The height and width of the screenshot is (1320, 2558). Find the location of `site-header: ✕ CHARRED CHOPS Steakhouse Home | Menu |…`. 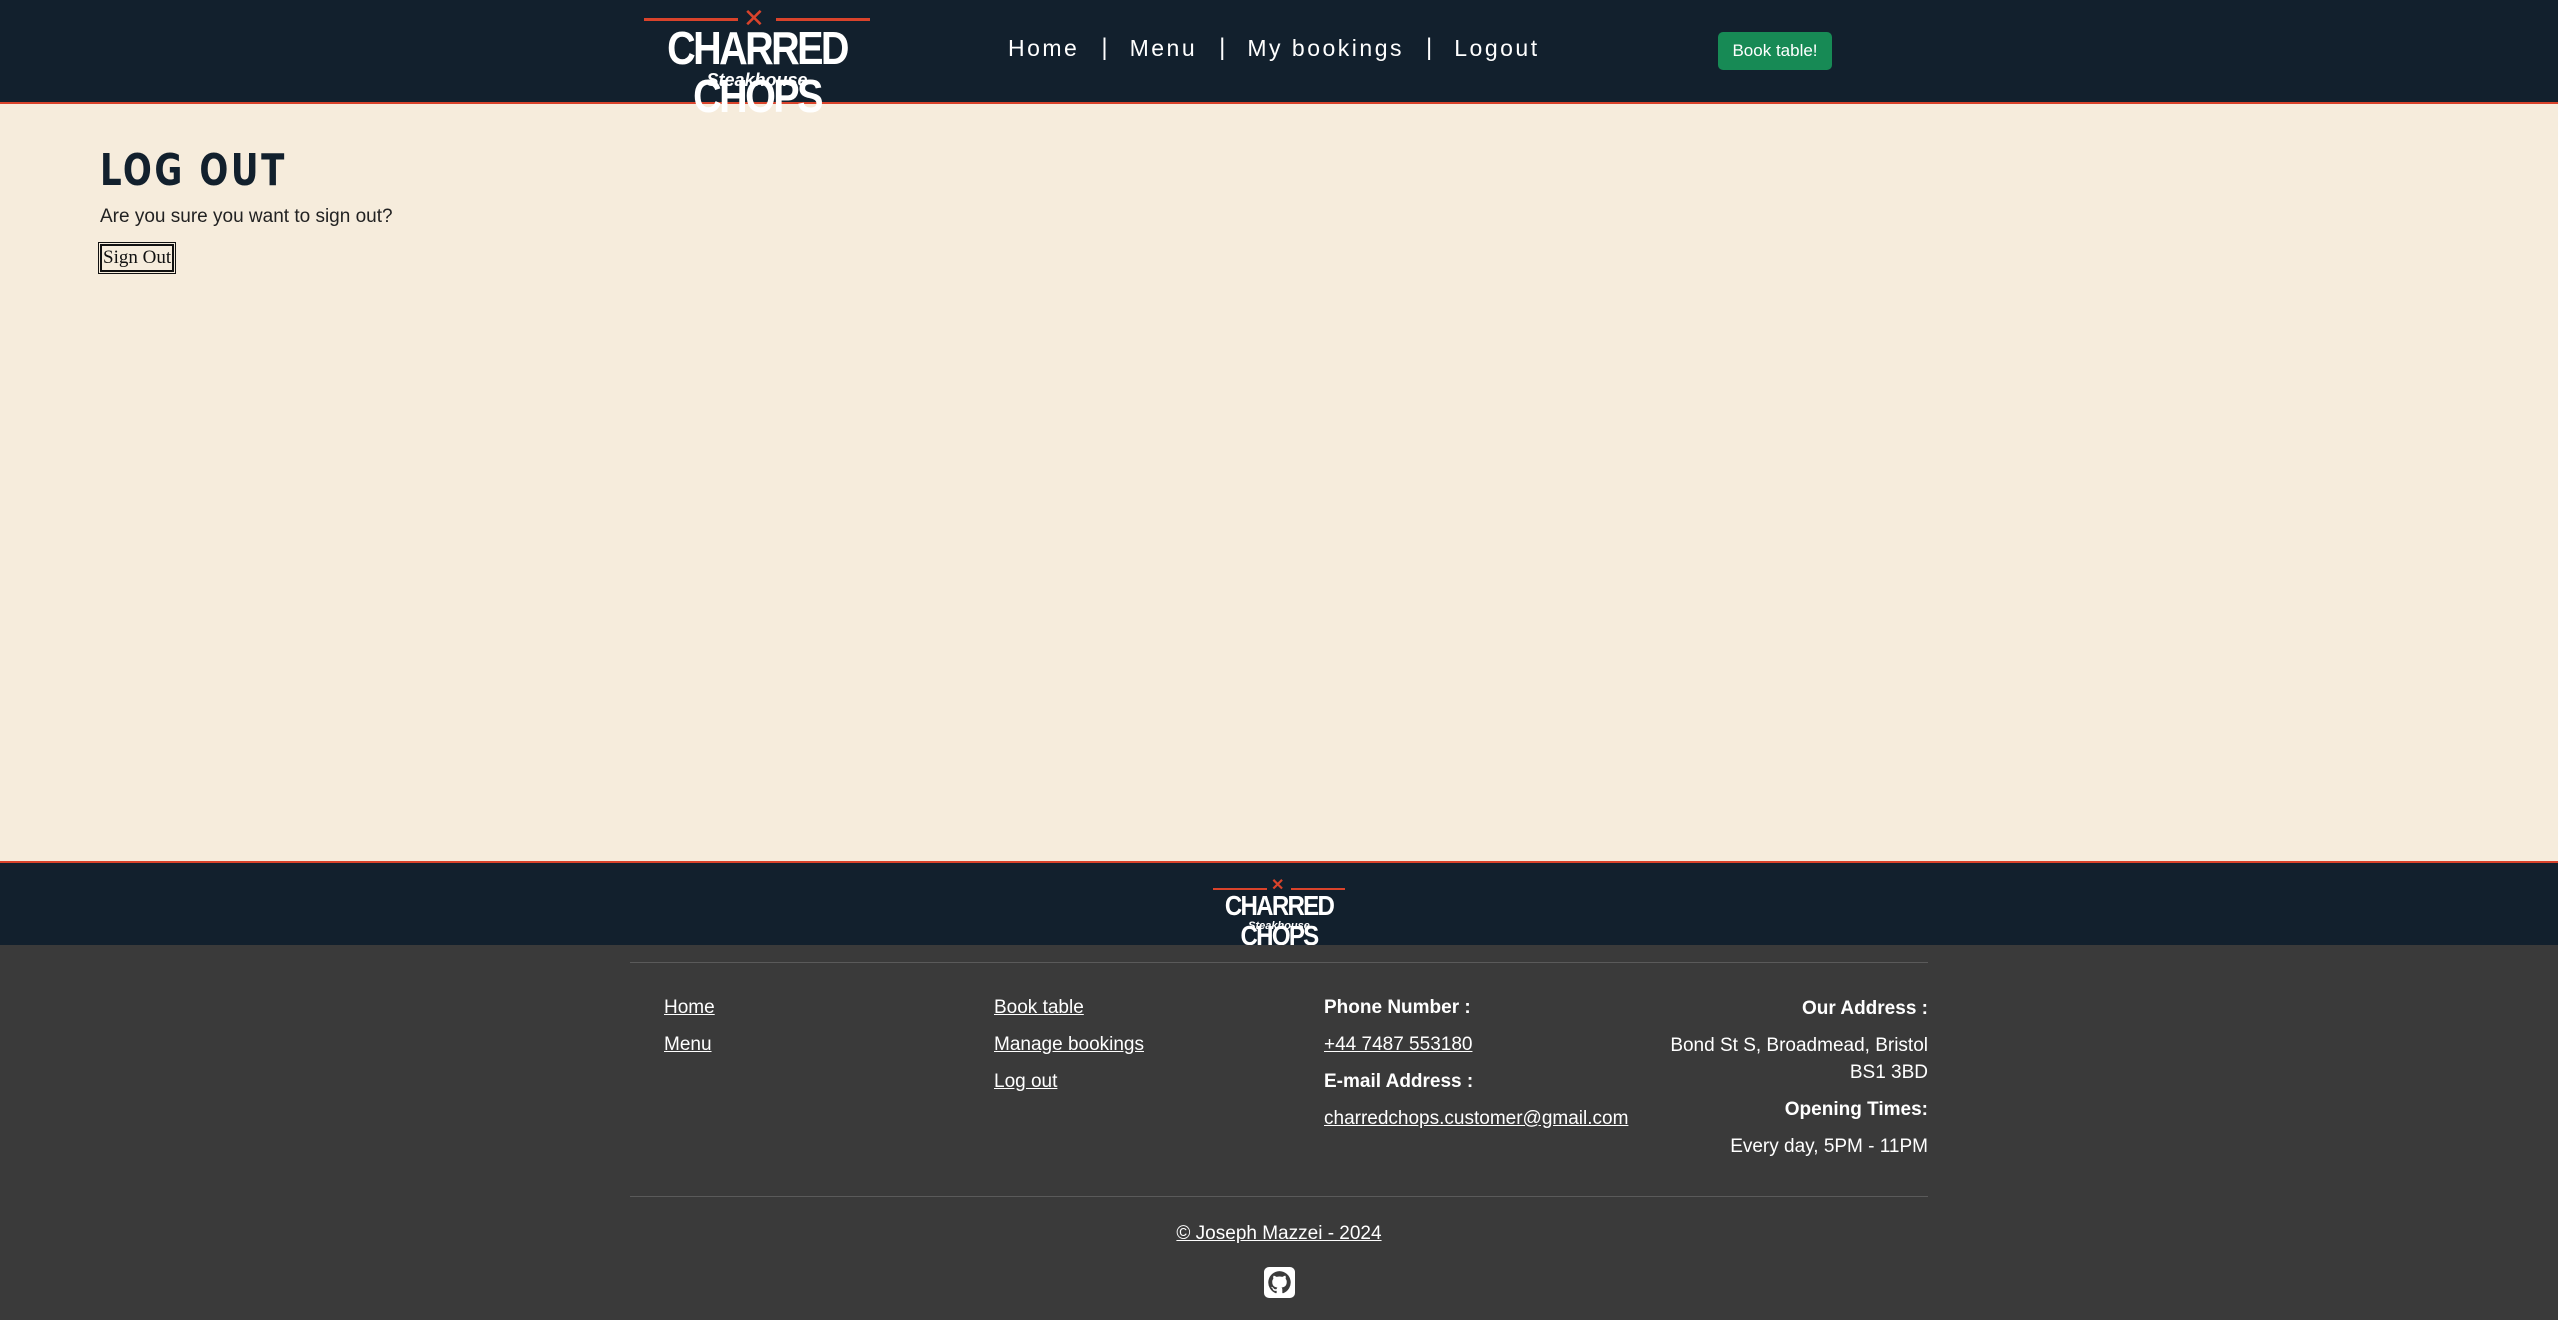

site-header: ✕ CHARRED CHOPS Steakhouse Home | Menu |… is located at coordinates (1279, 60).